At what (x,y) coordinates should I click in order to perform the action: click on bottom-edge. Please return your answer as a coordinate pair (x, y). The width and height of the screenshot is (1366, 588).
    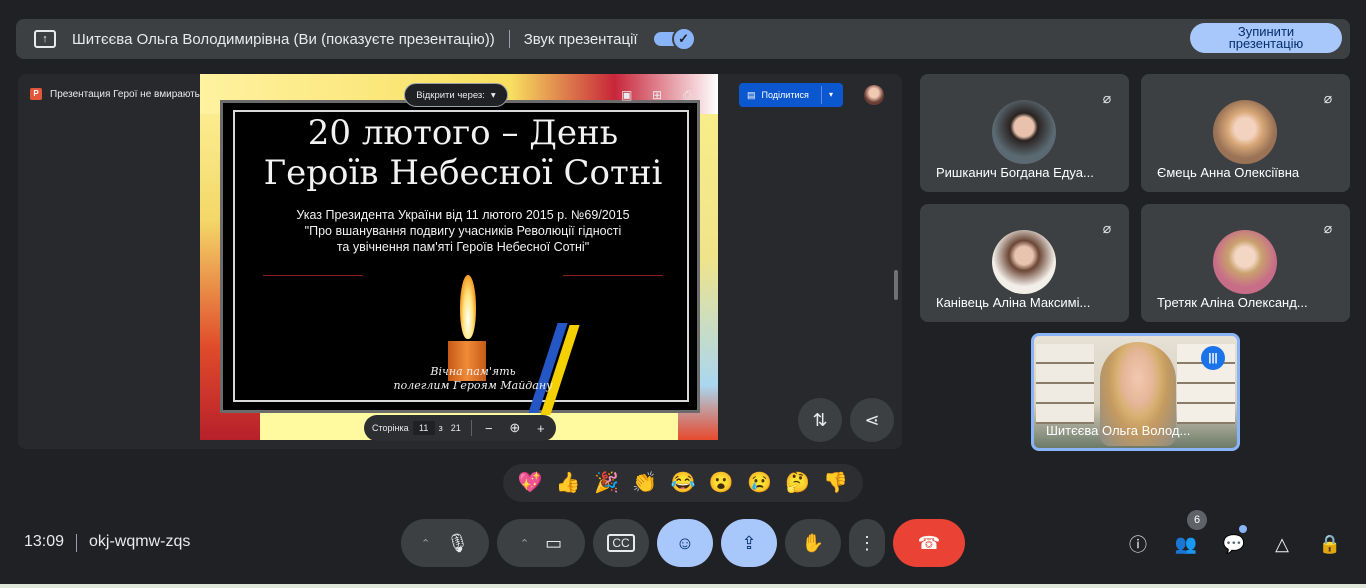
    Looking at the image, I should click on (683, 586).